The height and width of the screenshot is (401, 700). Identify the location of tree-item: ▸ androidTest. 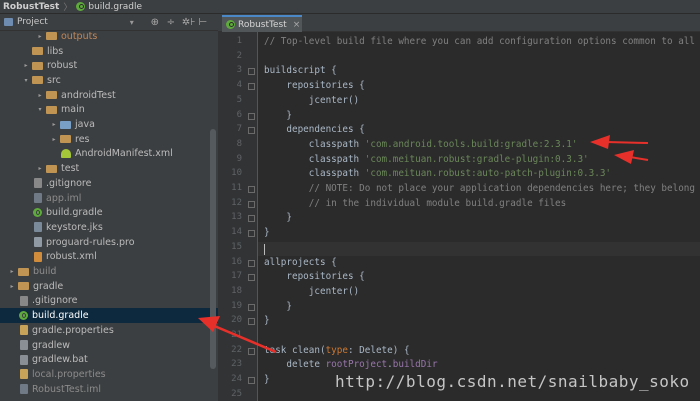
(109, 95).